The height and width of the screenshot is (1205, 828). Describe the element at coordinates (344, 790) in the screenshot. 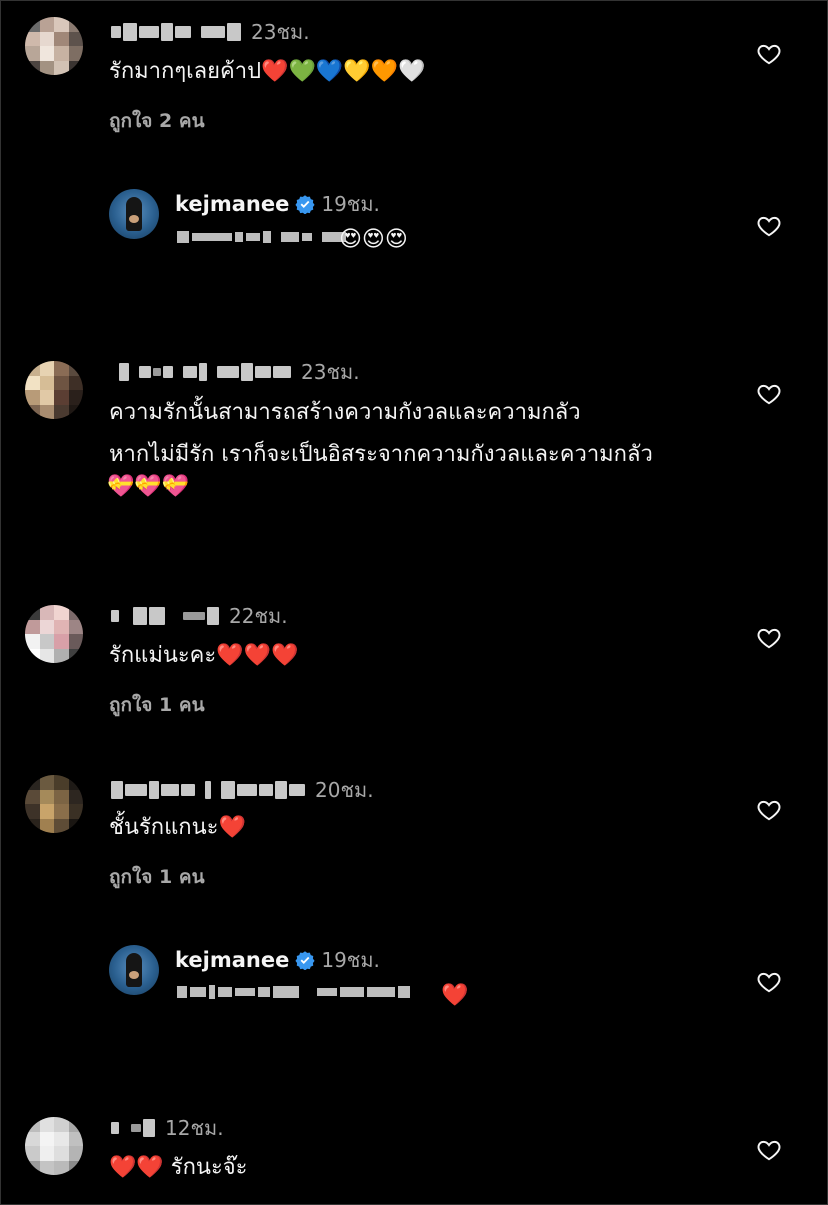

I see `timestamp: 20ชม.` at that location.